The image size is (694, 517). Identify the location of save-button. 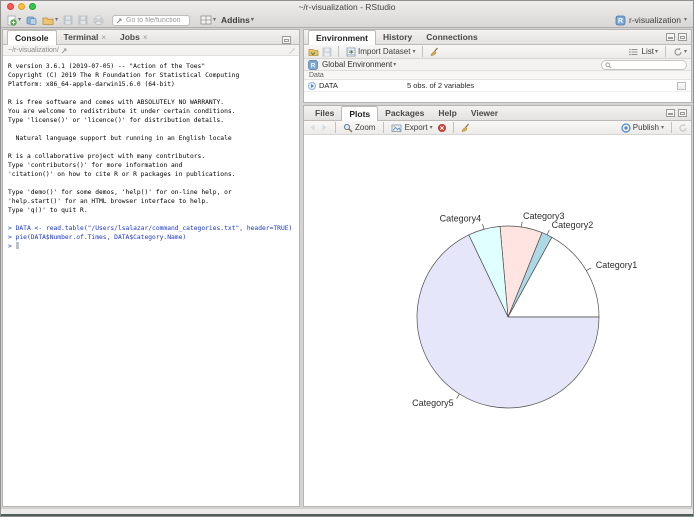
(68, 20).